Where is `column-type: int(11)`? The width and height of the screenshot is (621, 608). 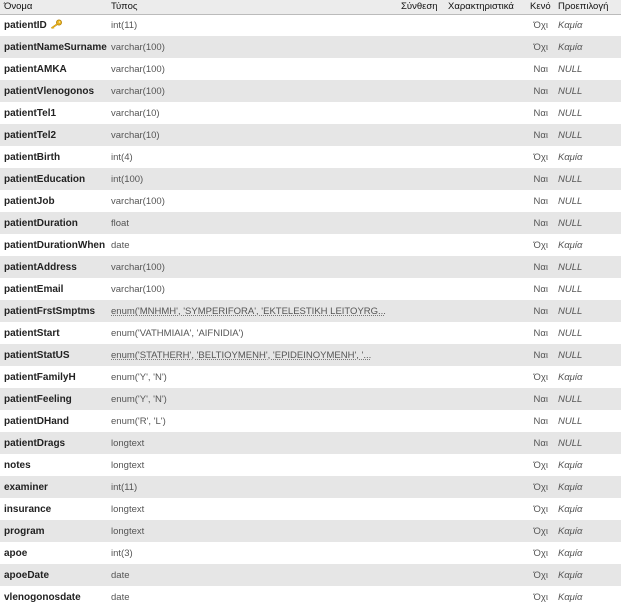
column-type: int(11) is located at coordinates (124, 25).